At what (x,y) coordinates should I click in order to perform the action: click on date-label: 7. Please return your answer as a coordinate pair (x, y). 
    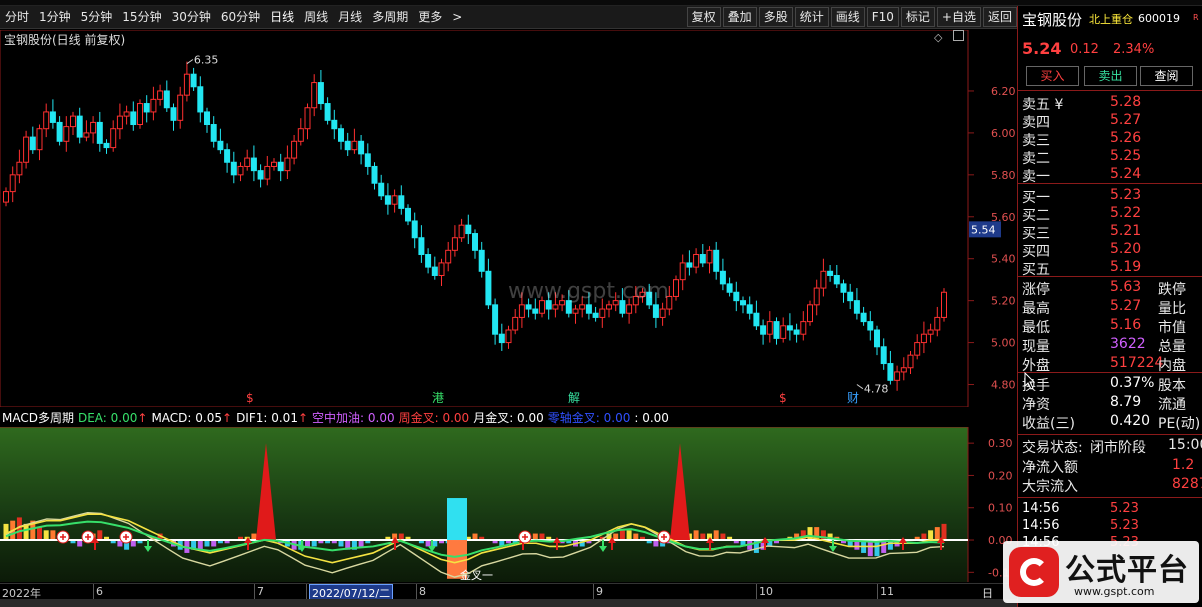
    Looking at the image, I should click on (260, 591).